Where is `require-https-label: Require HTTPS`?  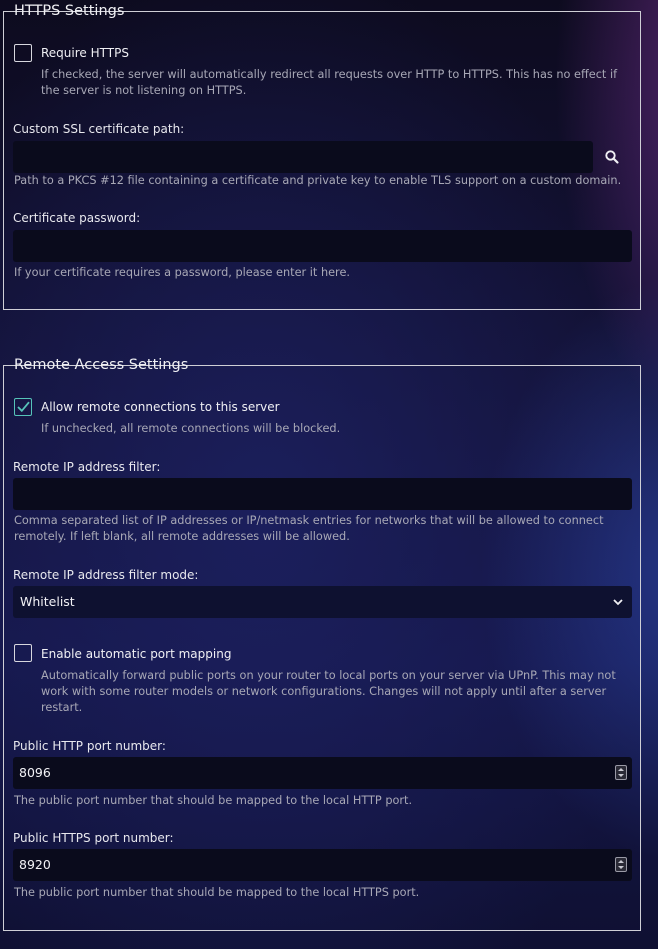 require-https-label: Require HTTPS is located at coordinates (85, 53).